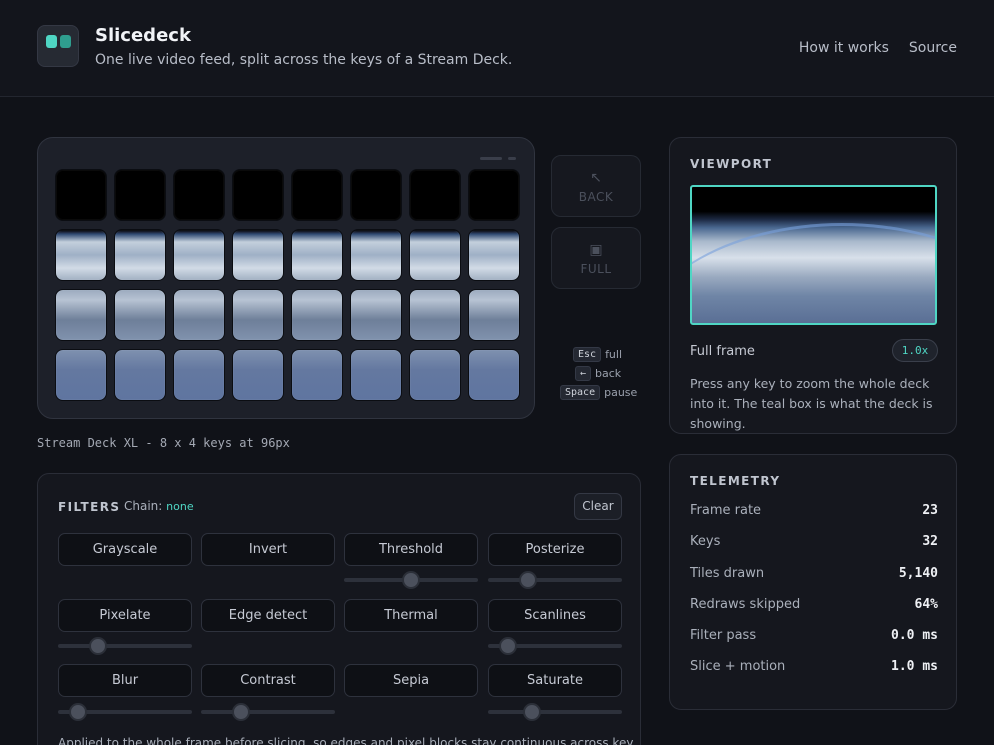 The height and width of the screenshot is (745, 994). I want to click on viewport-title: VIEWPORT, so click(731, 164).